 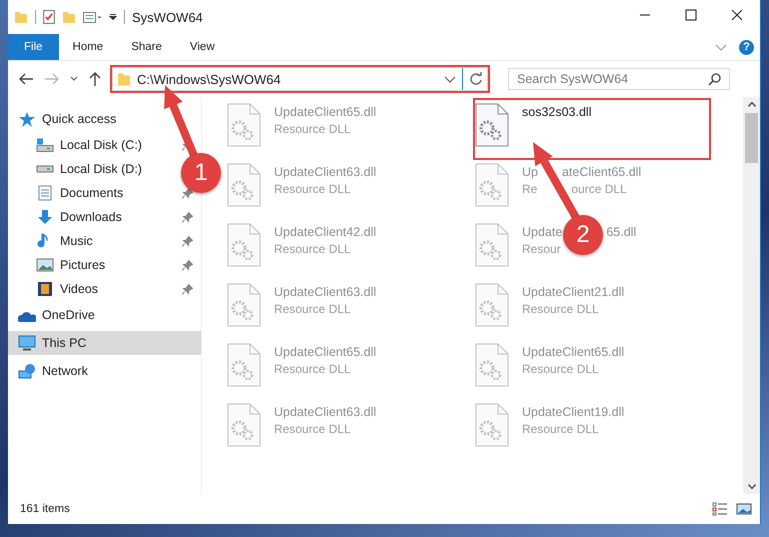 What do you see at coordinates (45, 289) in the screenshot?
I see `videos-icon` at bounding box center [45, 289].